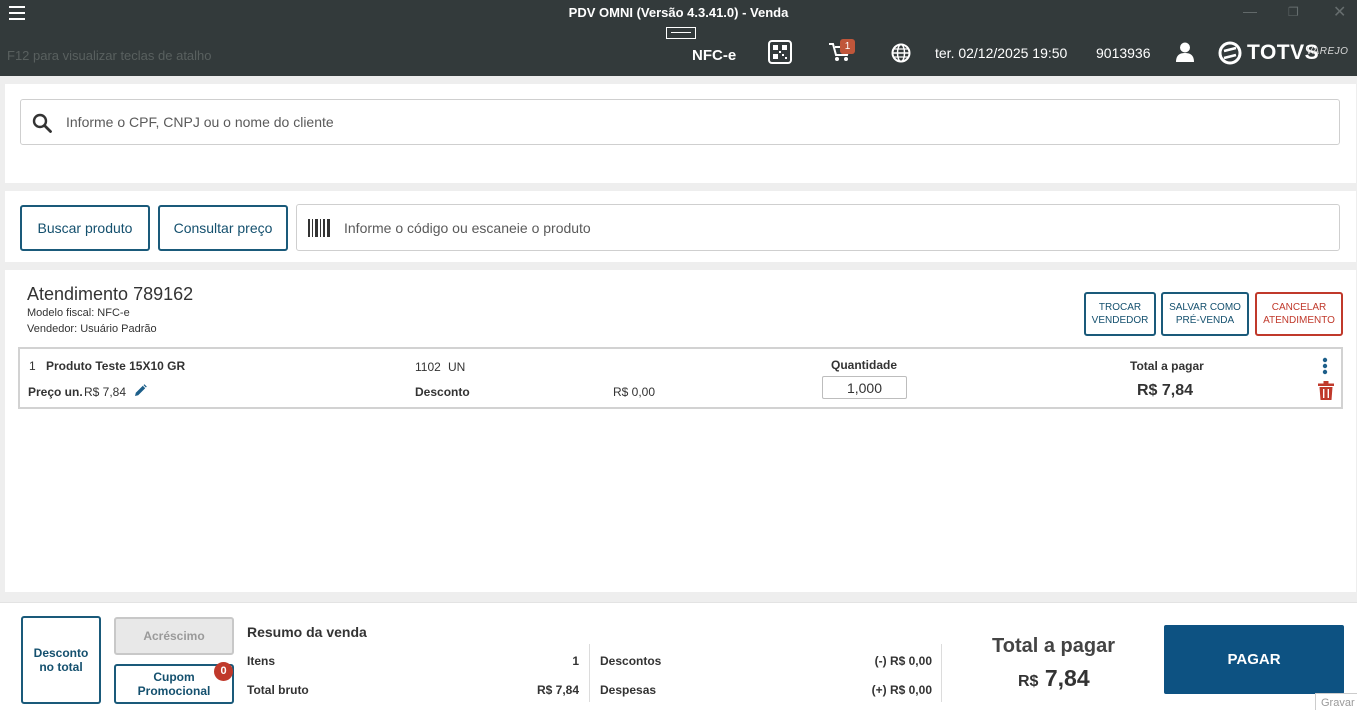  What do you see at coordinates (1120, 314) in the screenshot?
I see `change-seller-button: TROCAR VENDEDOR` at bounding box center [1120, 314].